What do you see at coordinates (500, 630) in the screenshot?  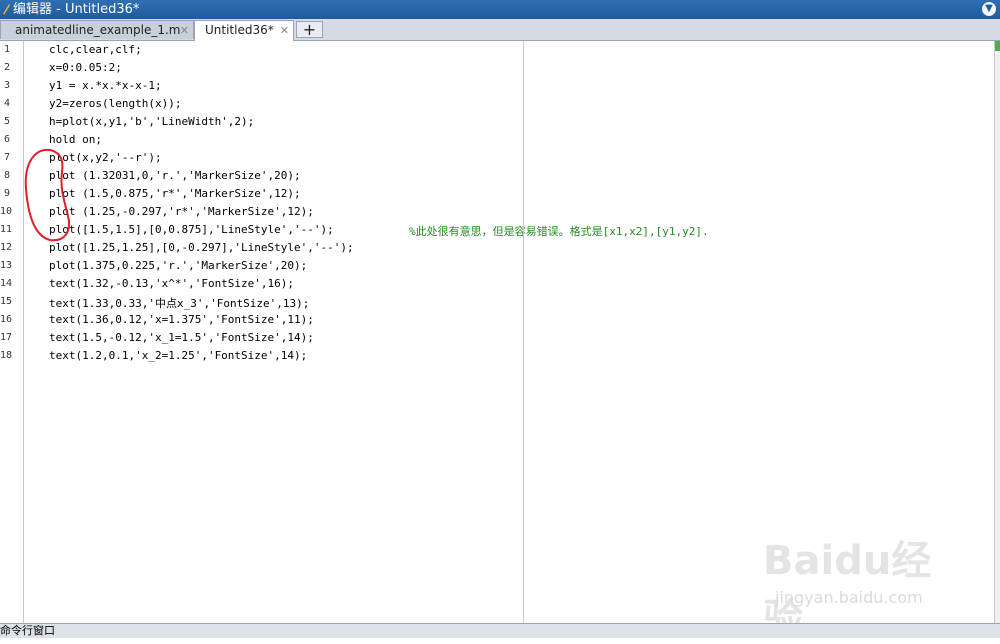 I see `command-window-bar: 命令行窗口` at bounding box center [500, 630].